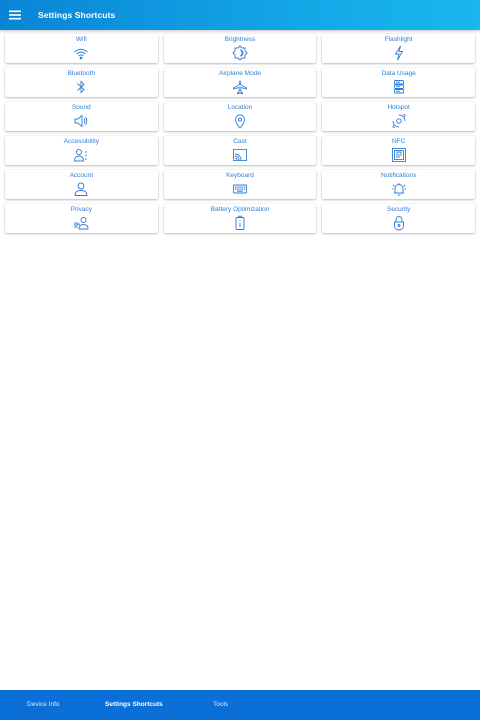 This screenshot has height=720, width=480. I want to click on tile-notifications: Notifications, so click(398, 184).